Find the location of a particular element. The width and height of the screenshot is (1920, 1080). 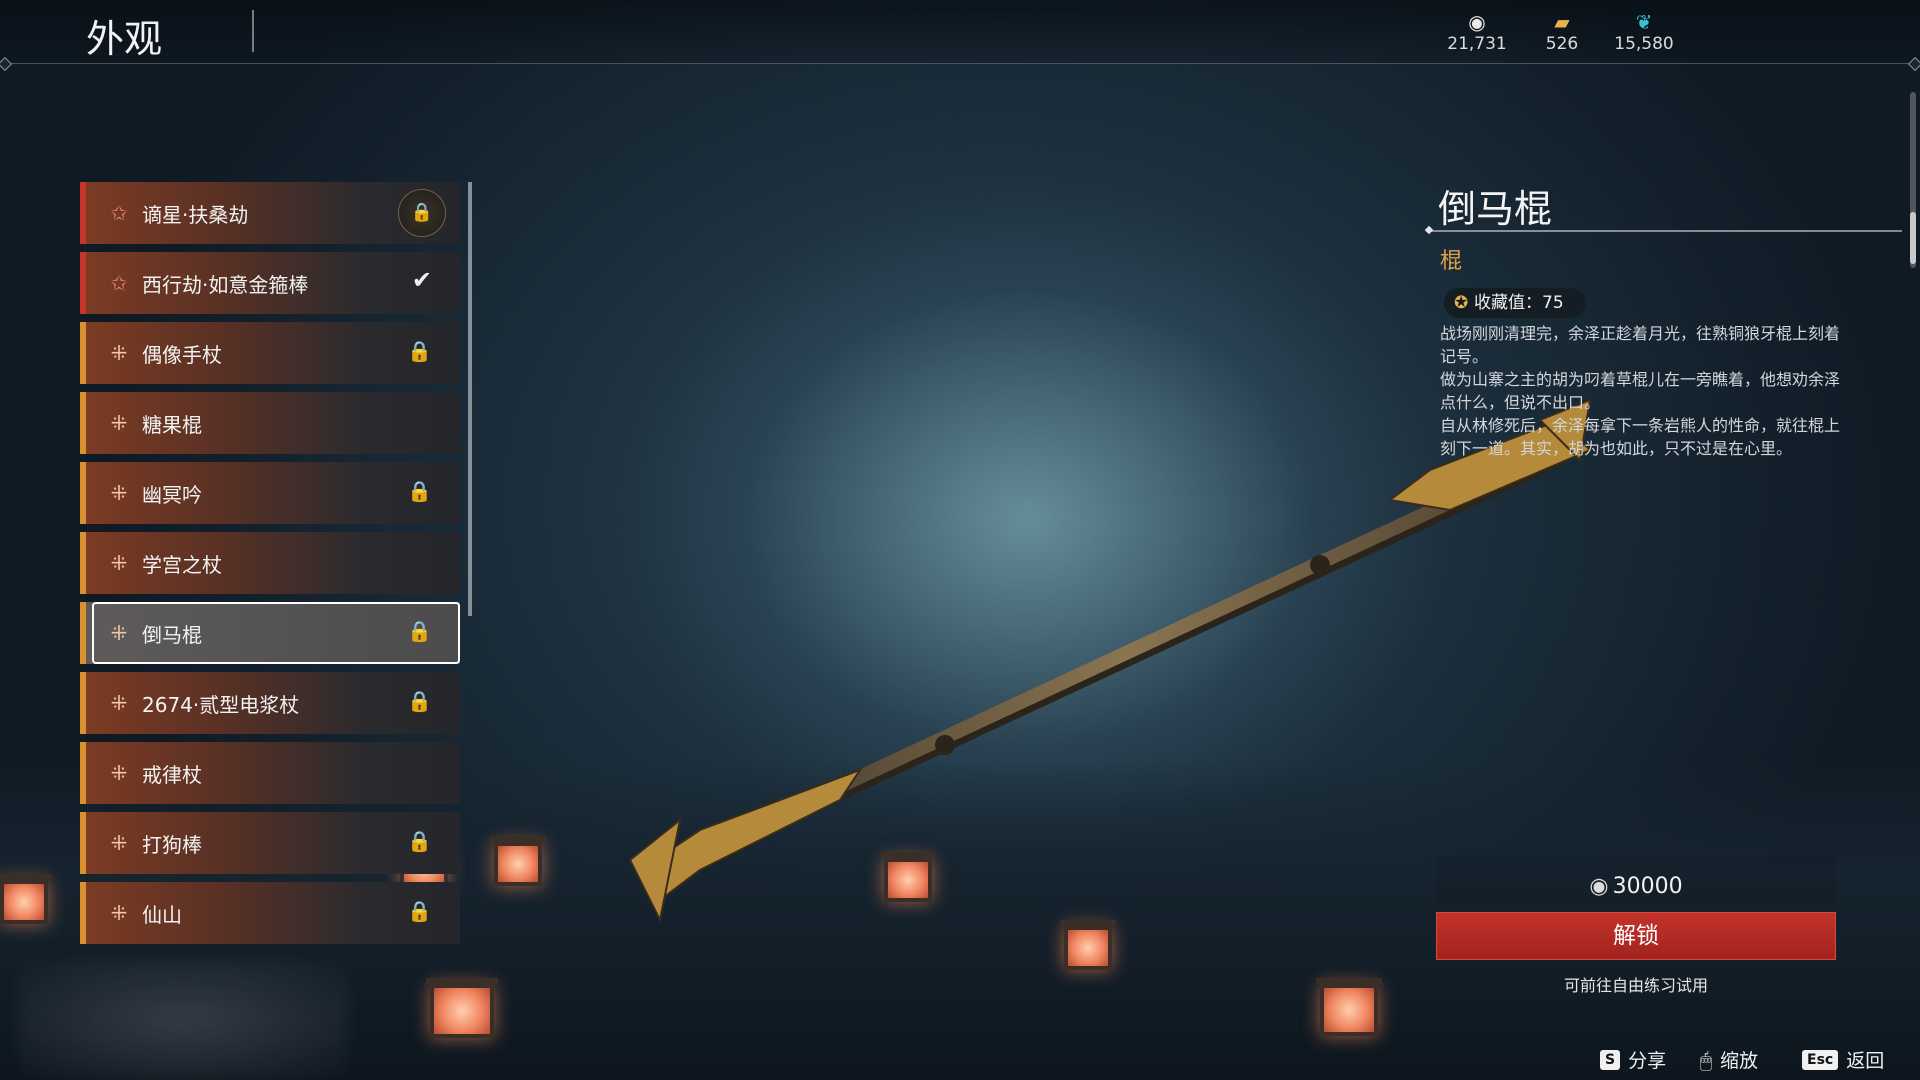

list-item: ⁜ 幽冥吟 🔒 is located at coordinates (270, 493).